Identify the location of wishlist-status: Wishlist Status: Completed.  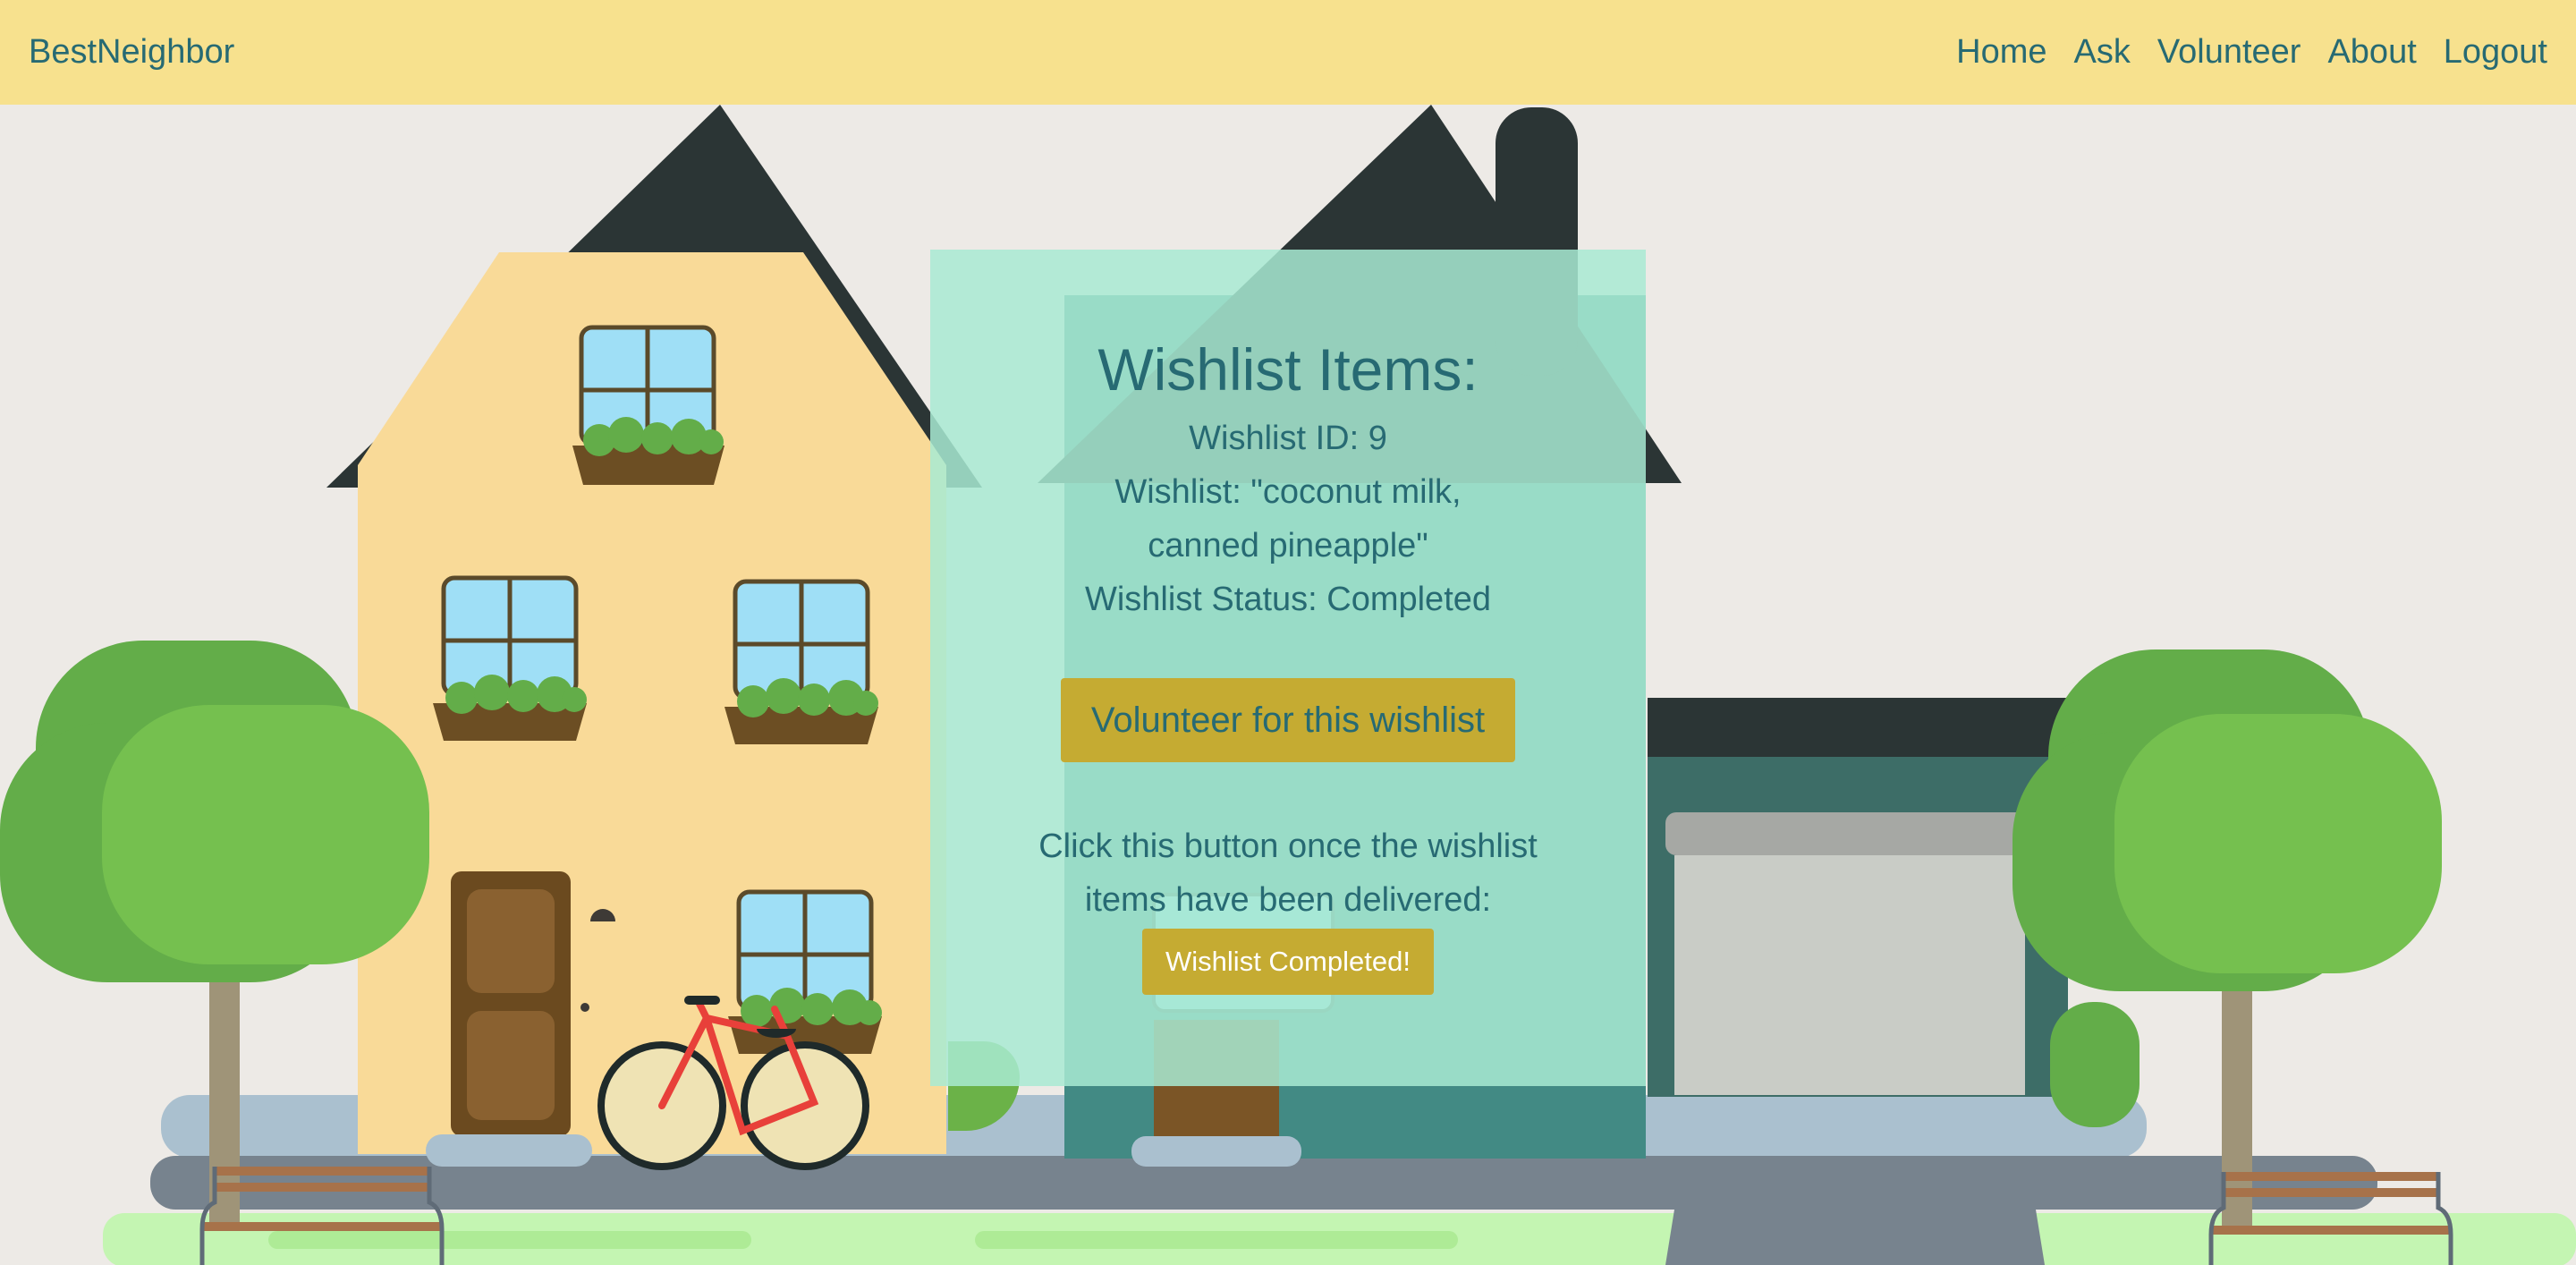
(1288, 599).